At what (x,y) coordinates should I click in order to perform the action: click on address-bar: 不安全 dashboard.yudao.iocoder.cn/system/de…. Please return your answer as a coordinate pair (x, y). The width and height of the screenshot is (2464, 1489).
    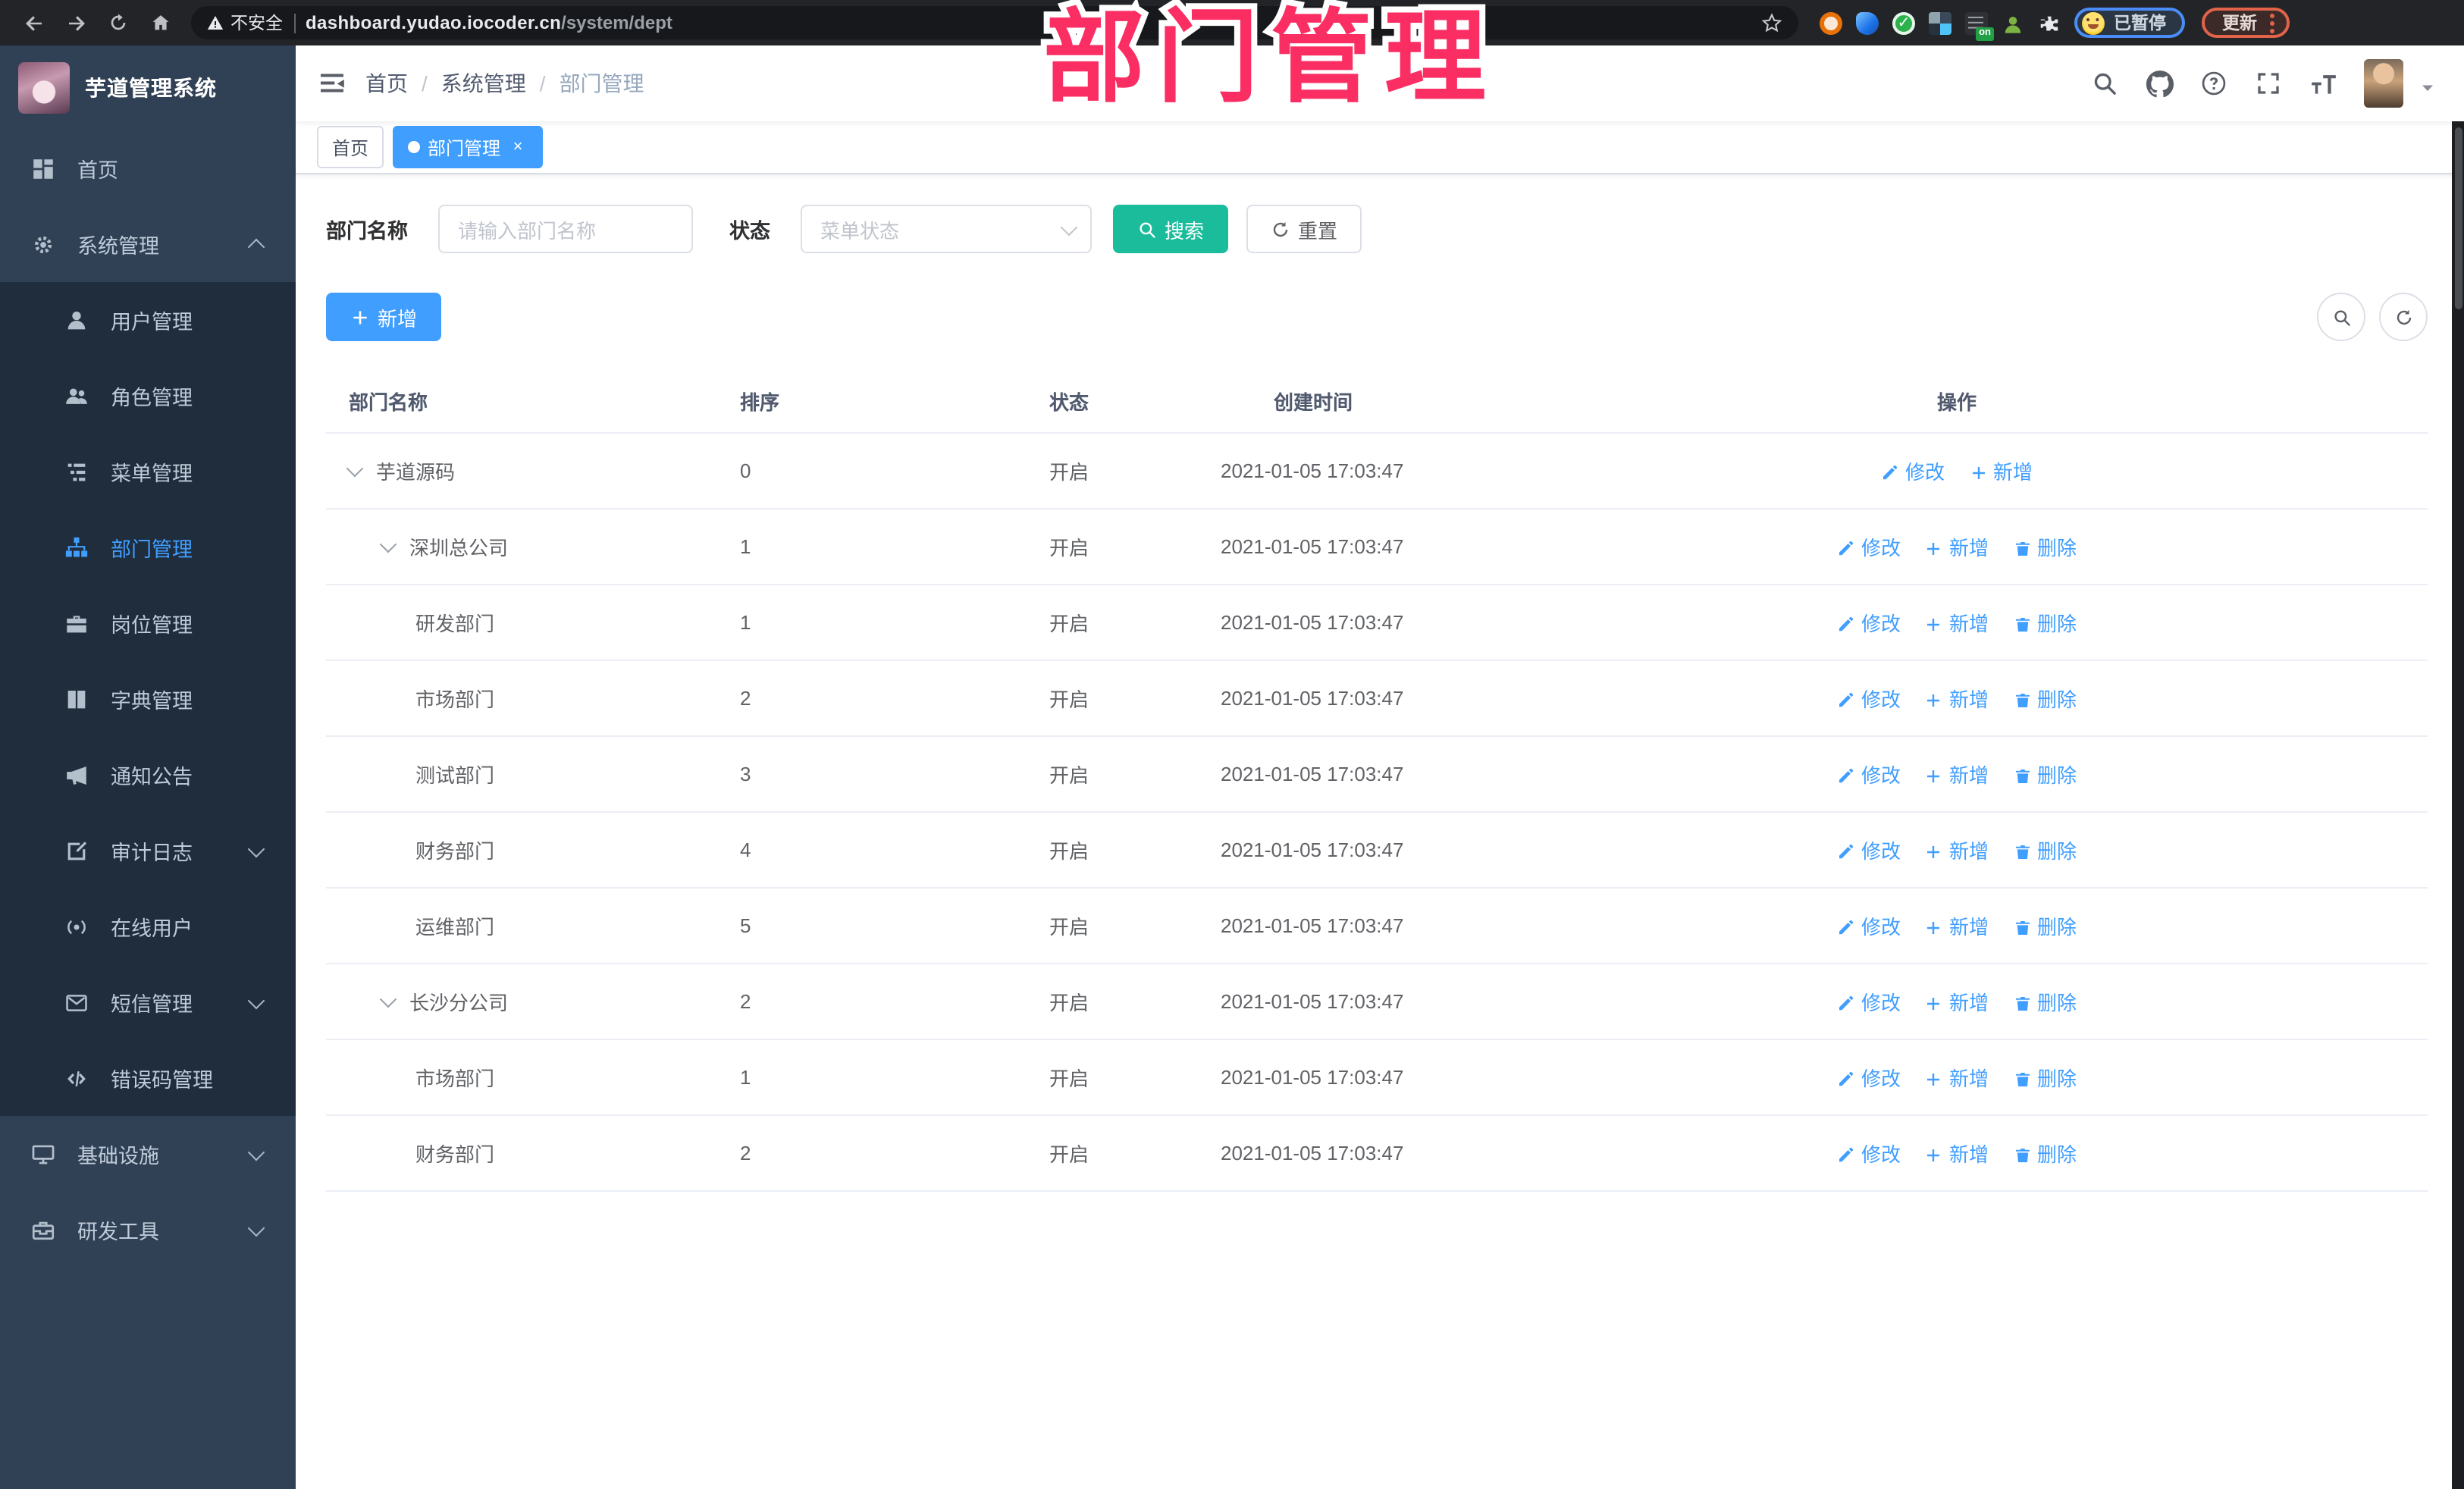
    Looking at the image, I should click on (994, 22).